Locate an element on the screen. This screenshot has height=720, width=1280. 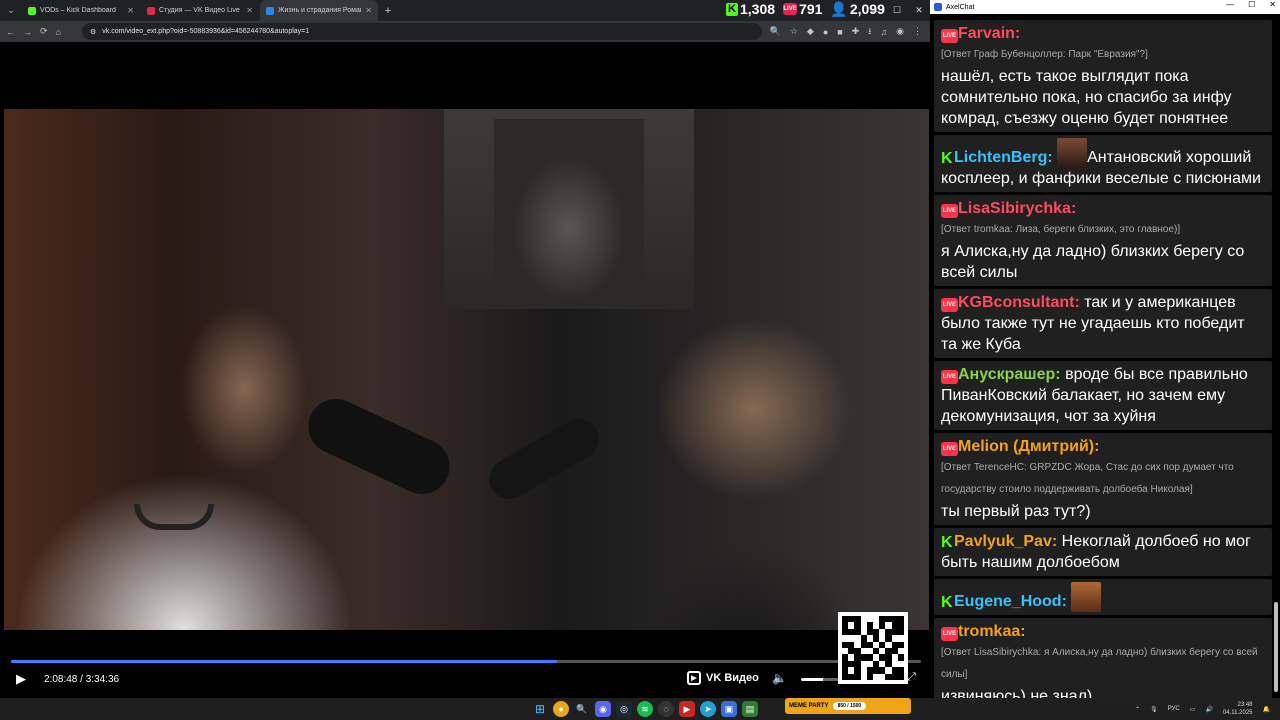
extension-icon: ● is located at coordinates (825, 32).